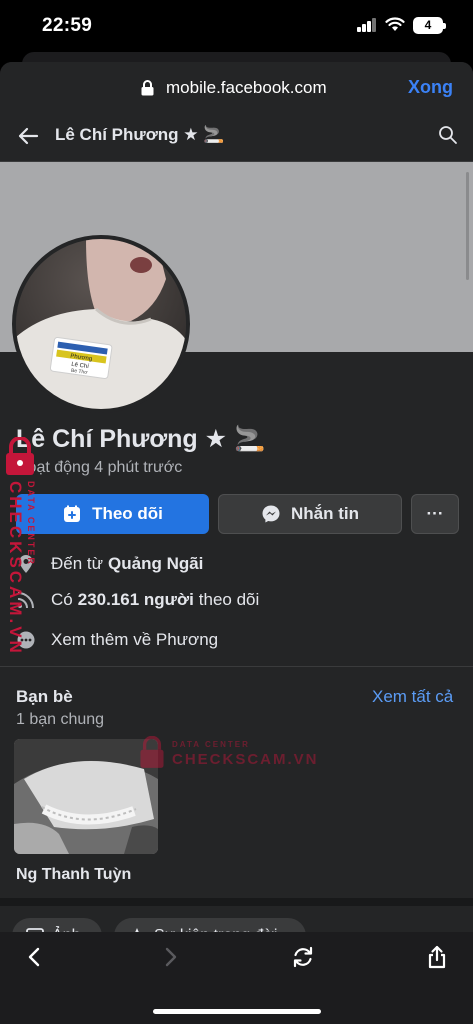 This screenshot has width=473, height=1024. What do you see at coordinates (25, 600) in the screenshot?
I see `rss-icon` at bounding box center [25, 600].